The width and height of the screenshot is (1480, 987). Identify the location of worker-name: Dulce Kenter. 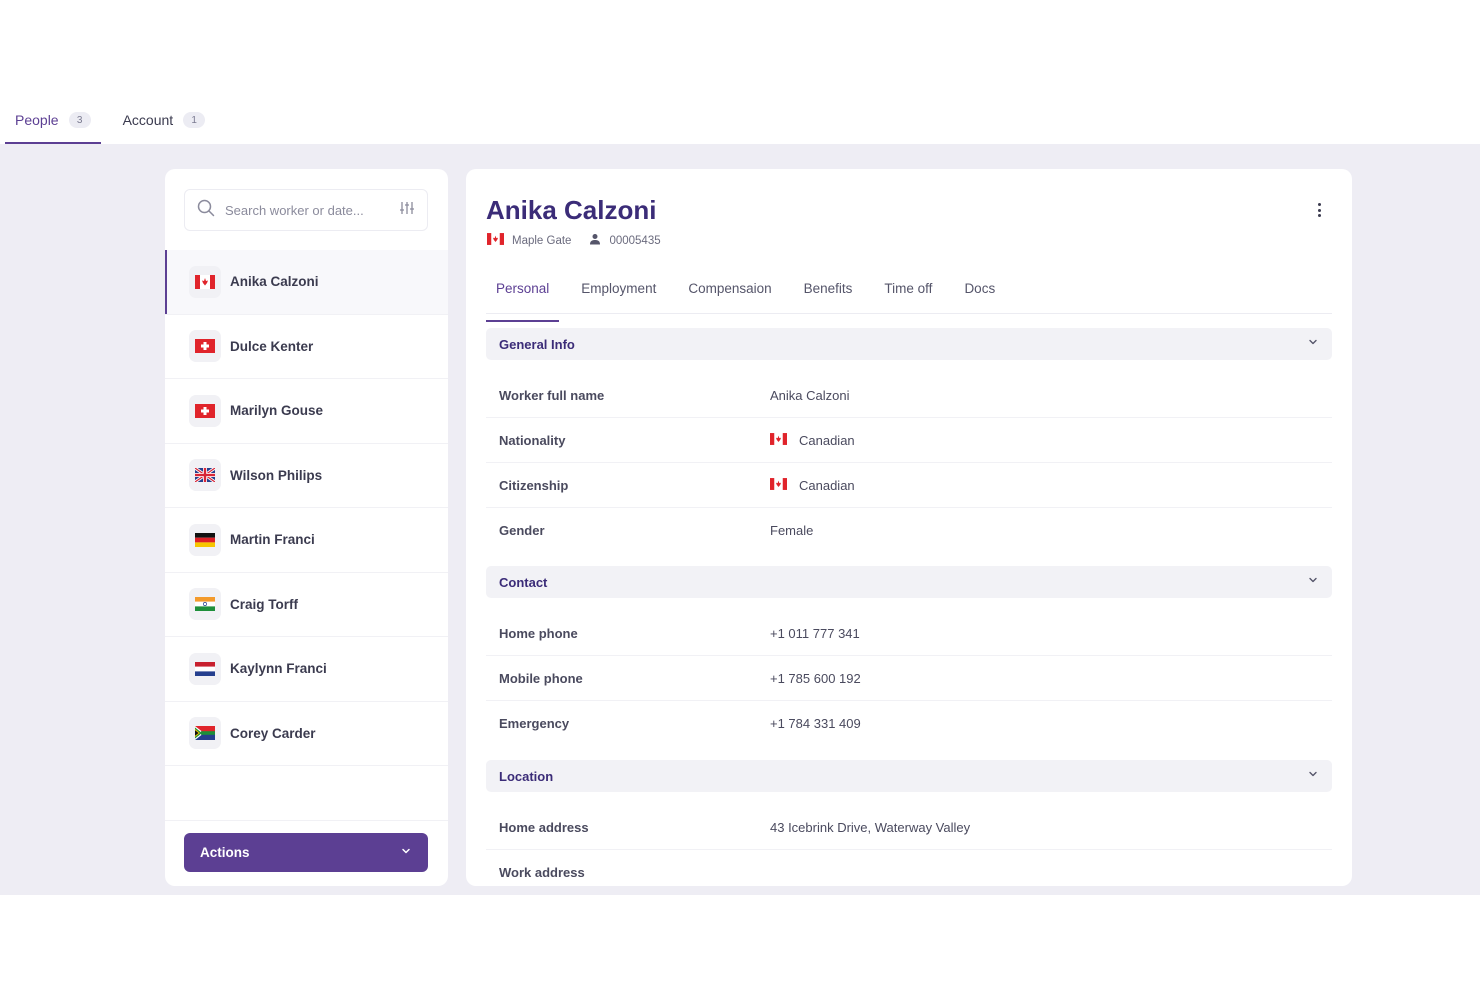
(272, 346).